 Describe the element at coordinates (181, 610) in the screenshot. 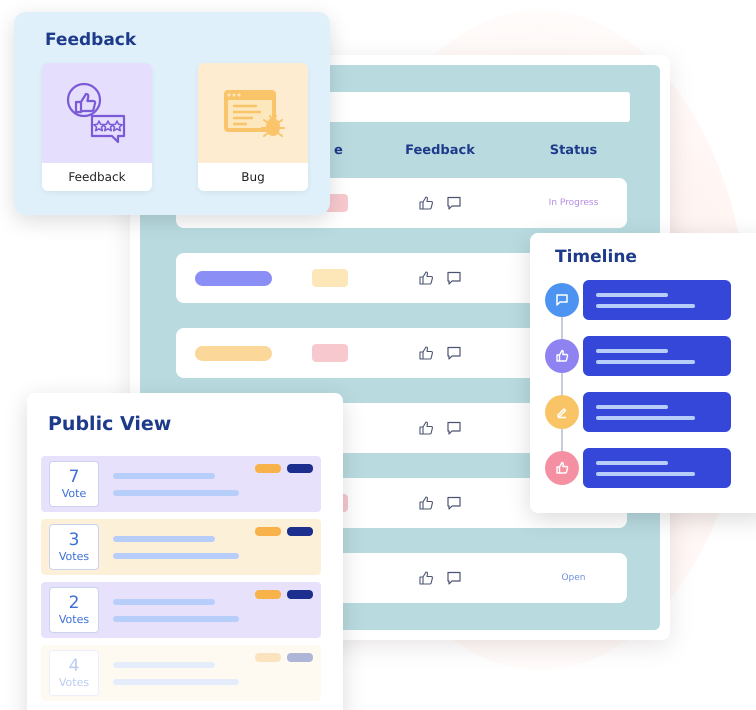

I see `feedback-item: 2 Votes` at that location.